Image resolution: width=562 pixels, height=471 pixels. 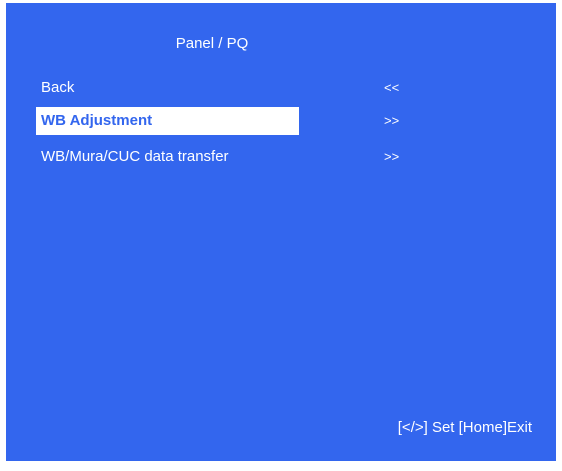 I want to click on menu-title: Panel / PQ, so click(x=212, y=43).